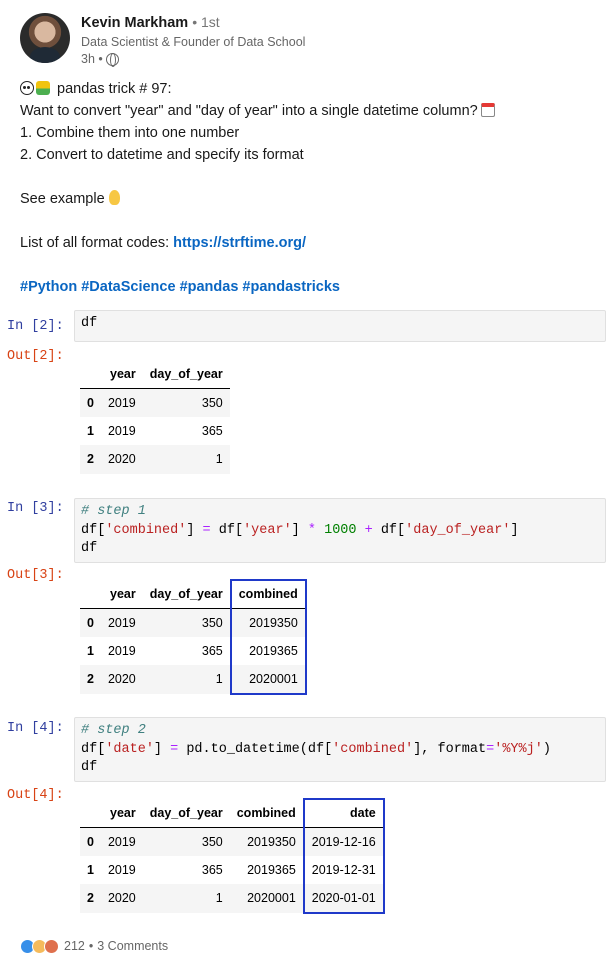  I want to click on table-cell: 2019-12-31, so click(343, 869).